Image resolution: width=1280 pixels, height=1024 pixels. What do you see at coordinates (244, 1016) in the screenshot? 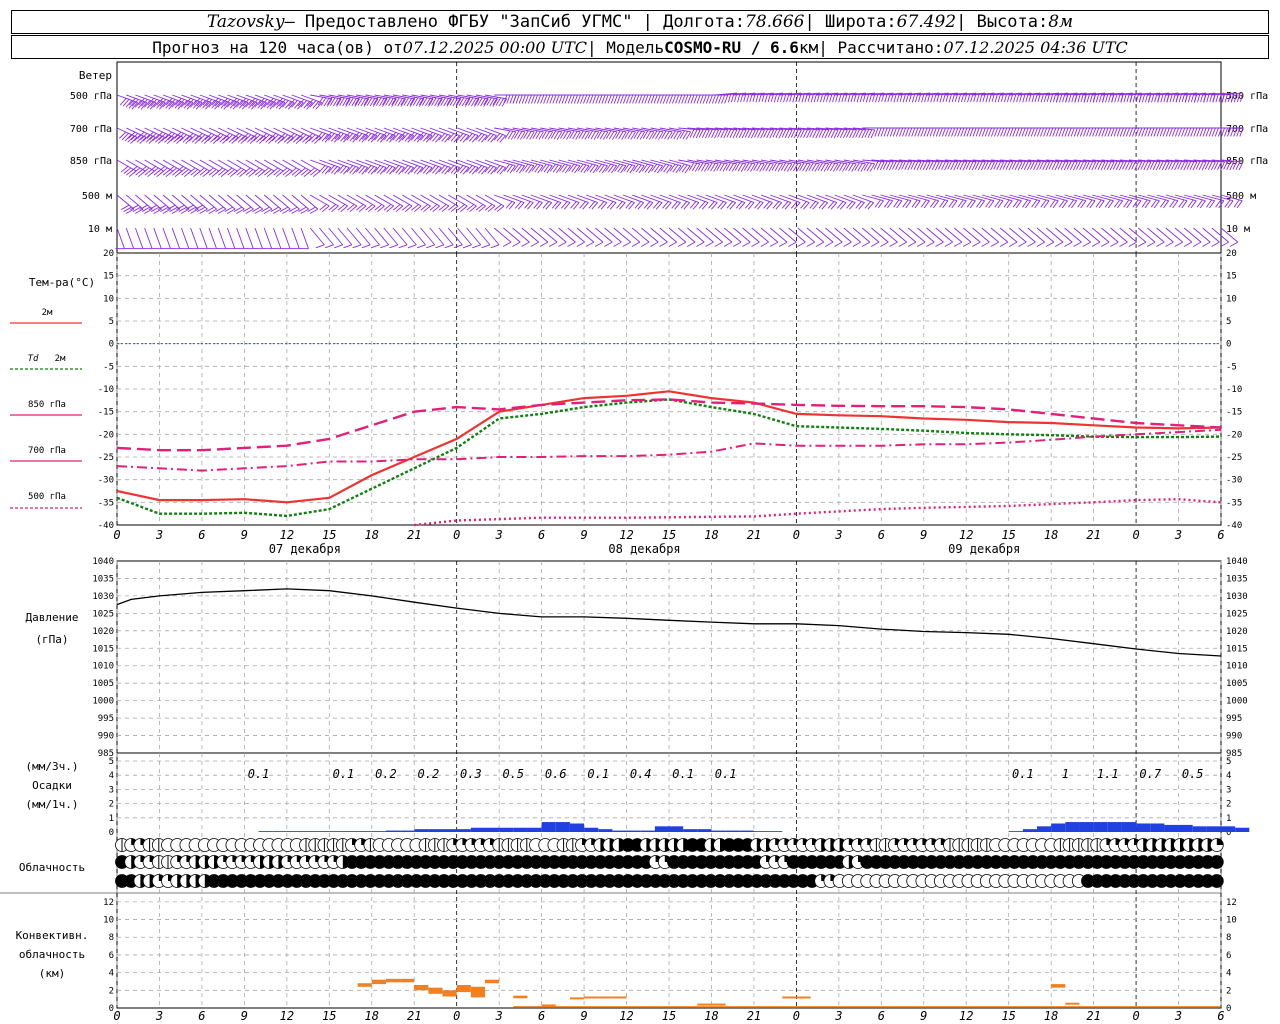
I see `time-tick-label-bottom: 9` at bounding box center [244, 1016].